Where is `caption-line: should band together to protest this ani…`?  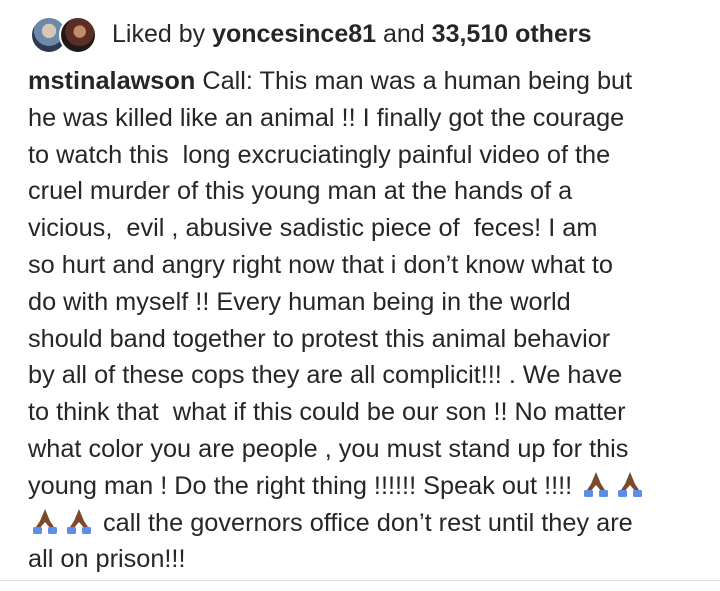 caption-line: should band together to protest this ani… is located at coordinates (319, 338).